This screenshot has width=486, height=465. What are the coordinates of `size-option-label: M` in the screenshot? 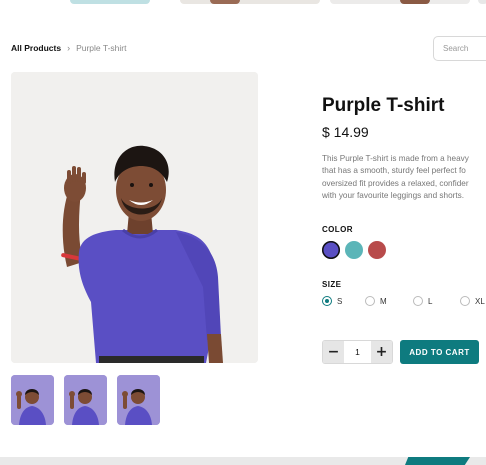 It's located at (383, 301).